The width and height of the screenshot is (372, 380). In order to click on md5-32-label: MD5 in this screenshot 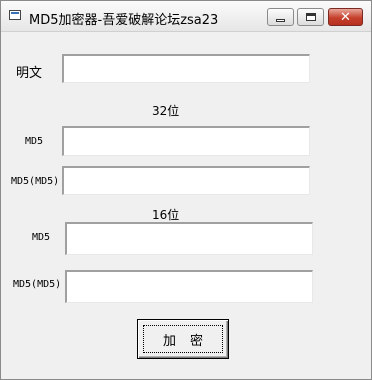, I will do `click(34, 141)`.